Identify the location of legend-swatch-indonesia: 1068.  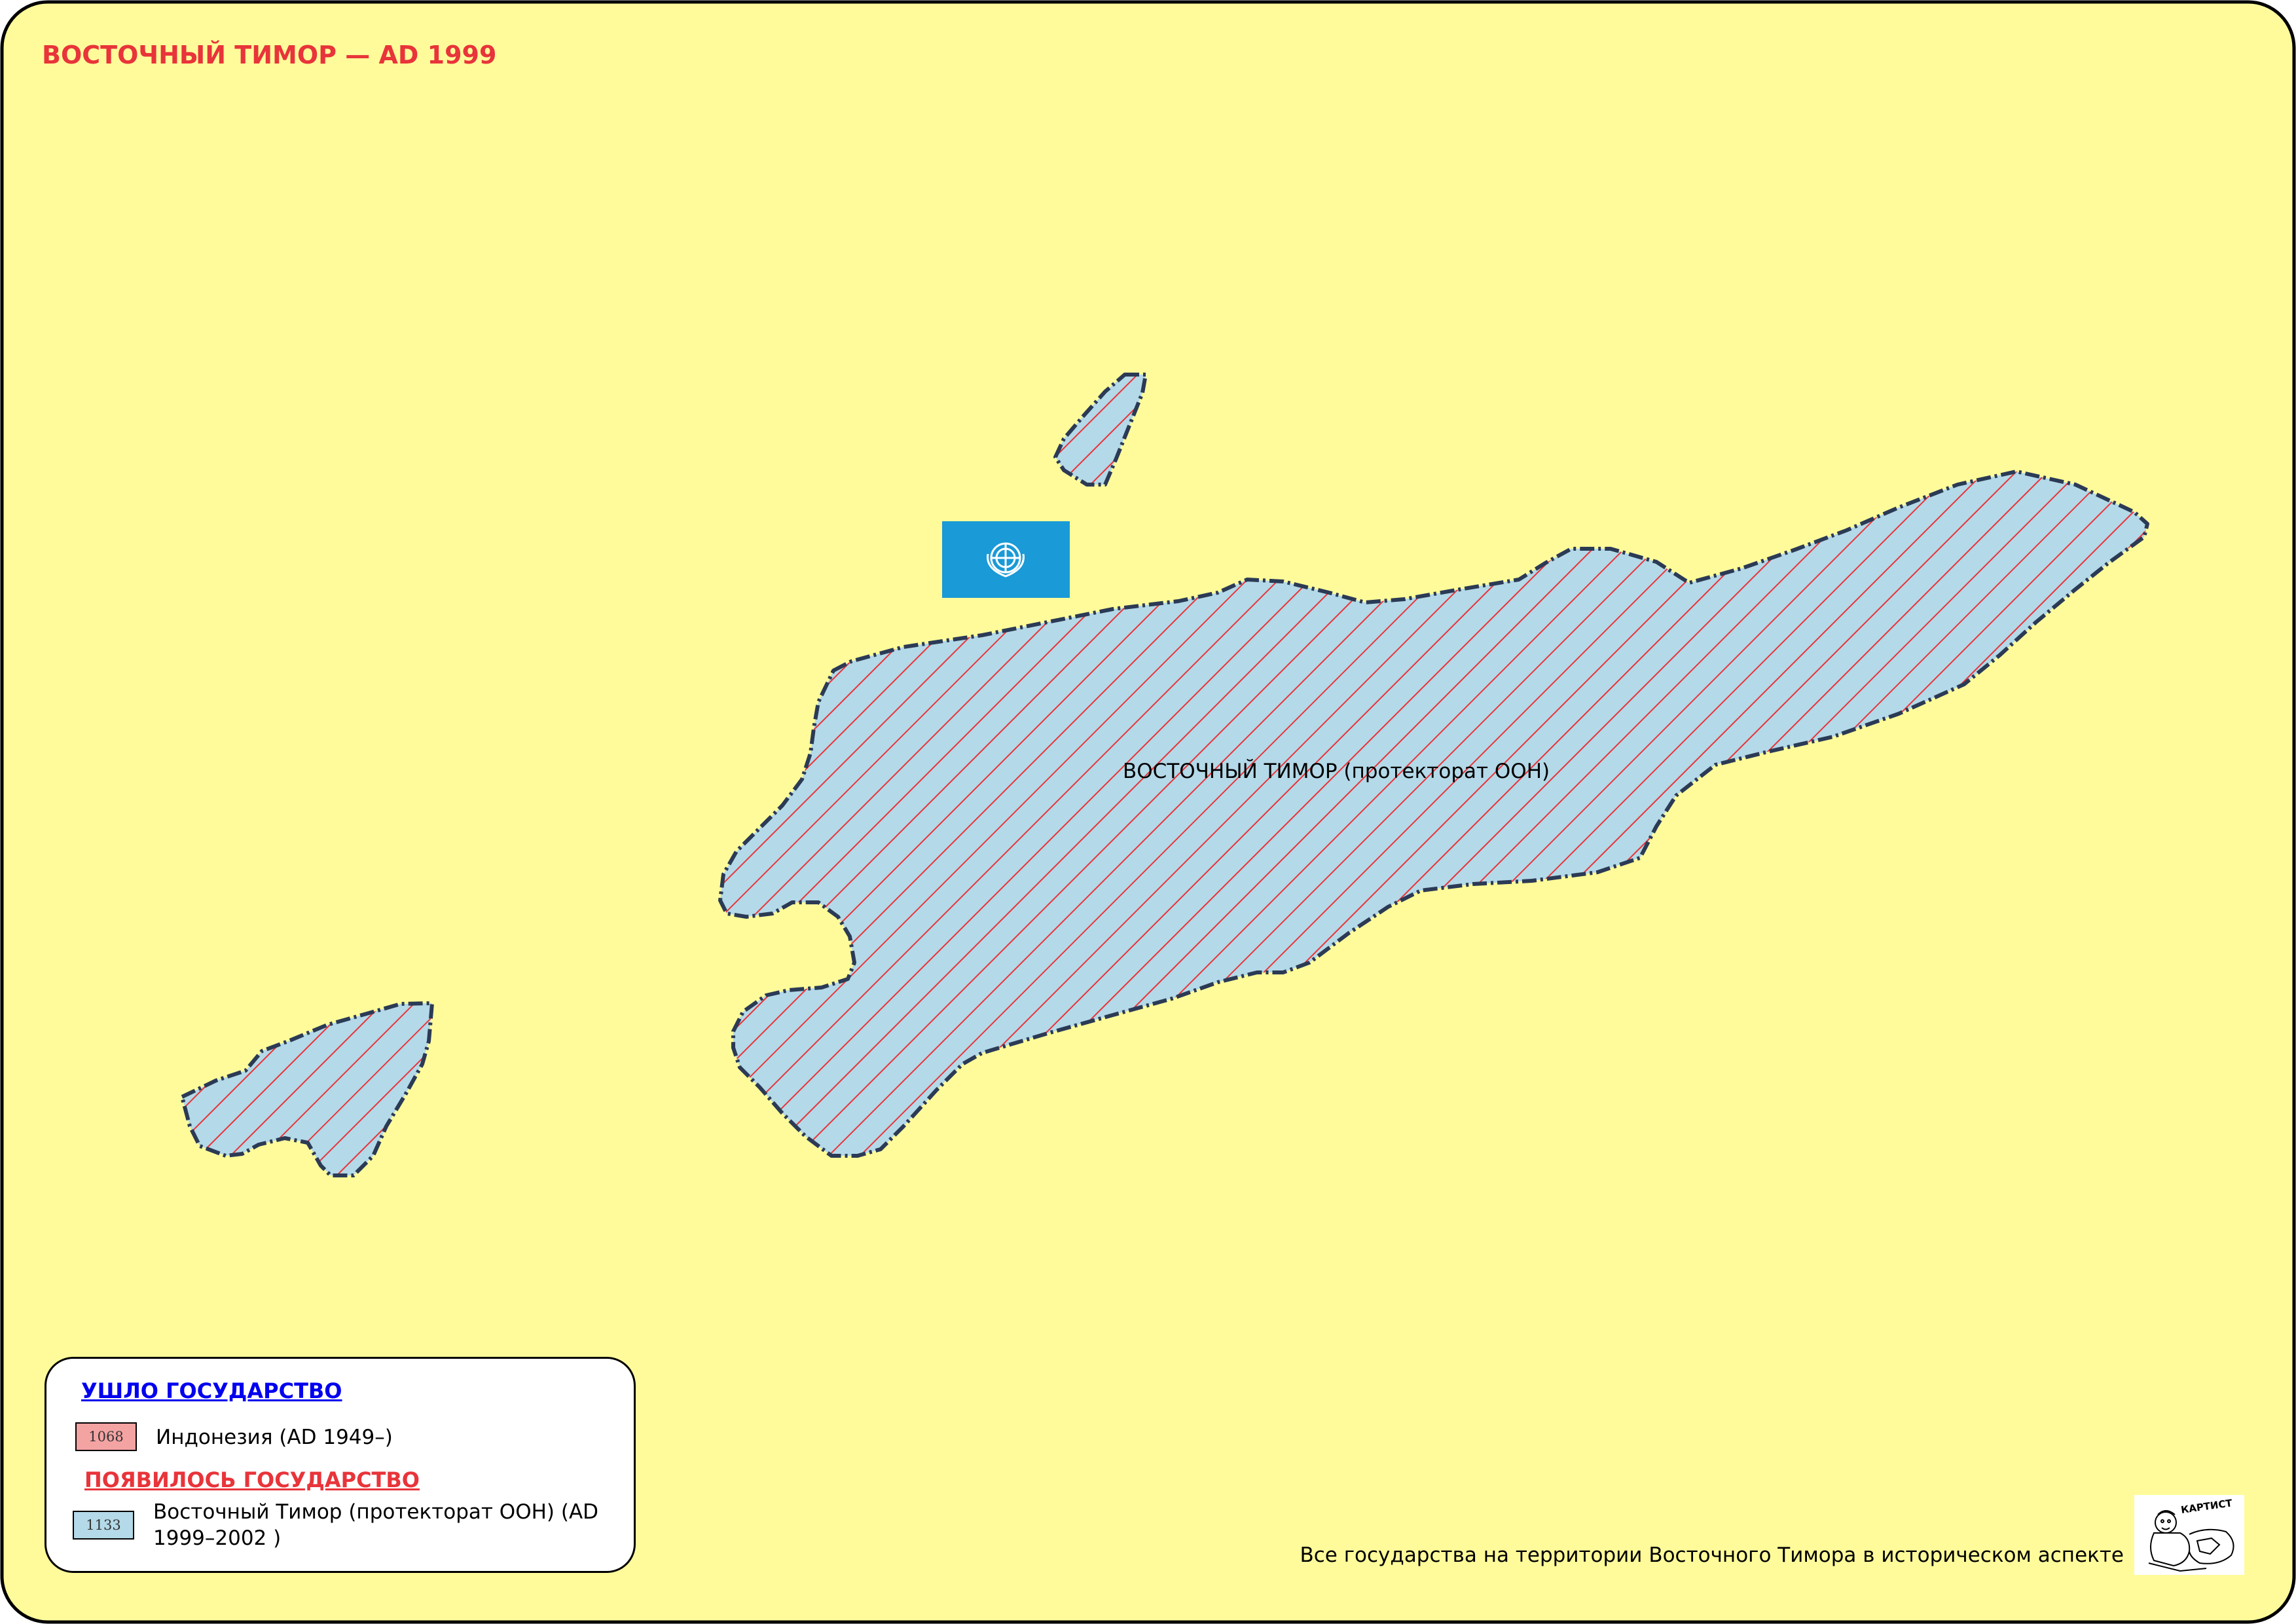
(106, 1436).